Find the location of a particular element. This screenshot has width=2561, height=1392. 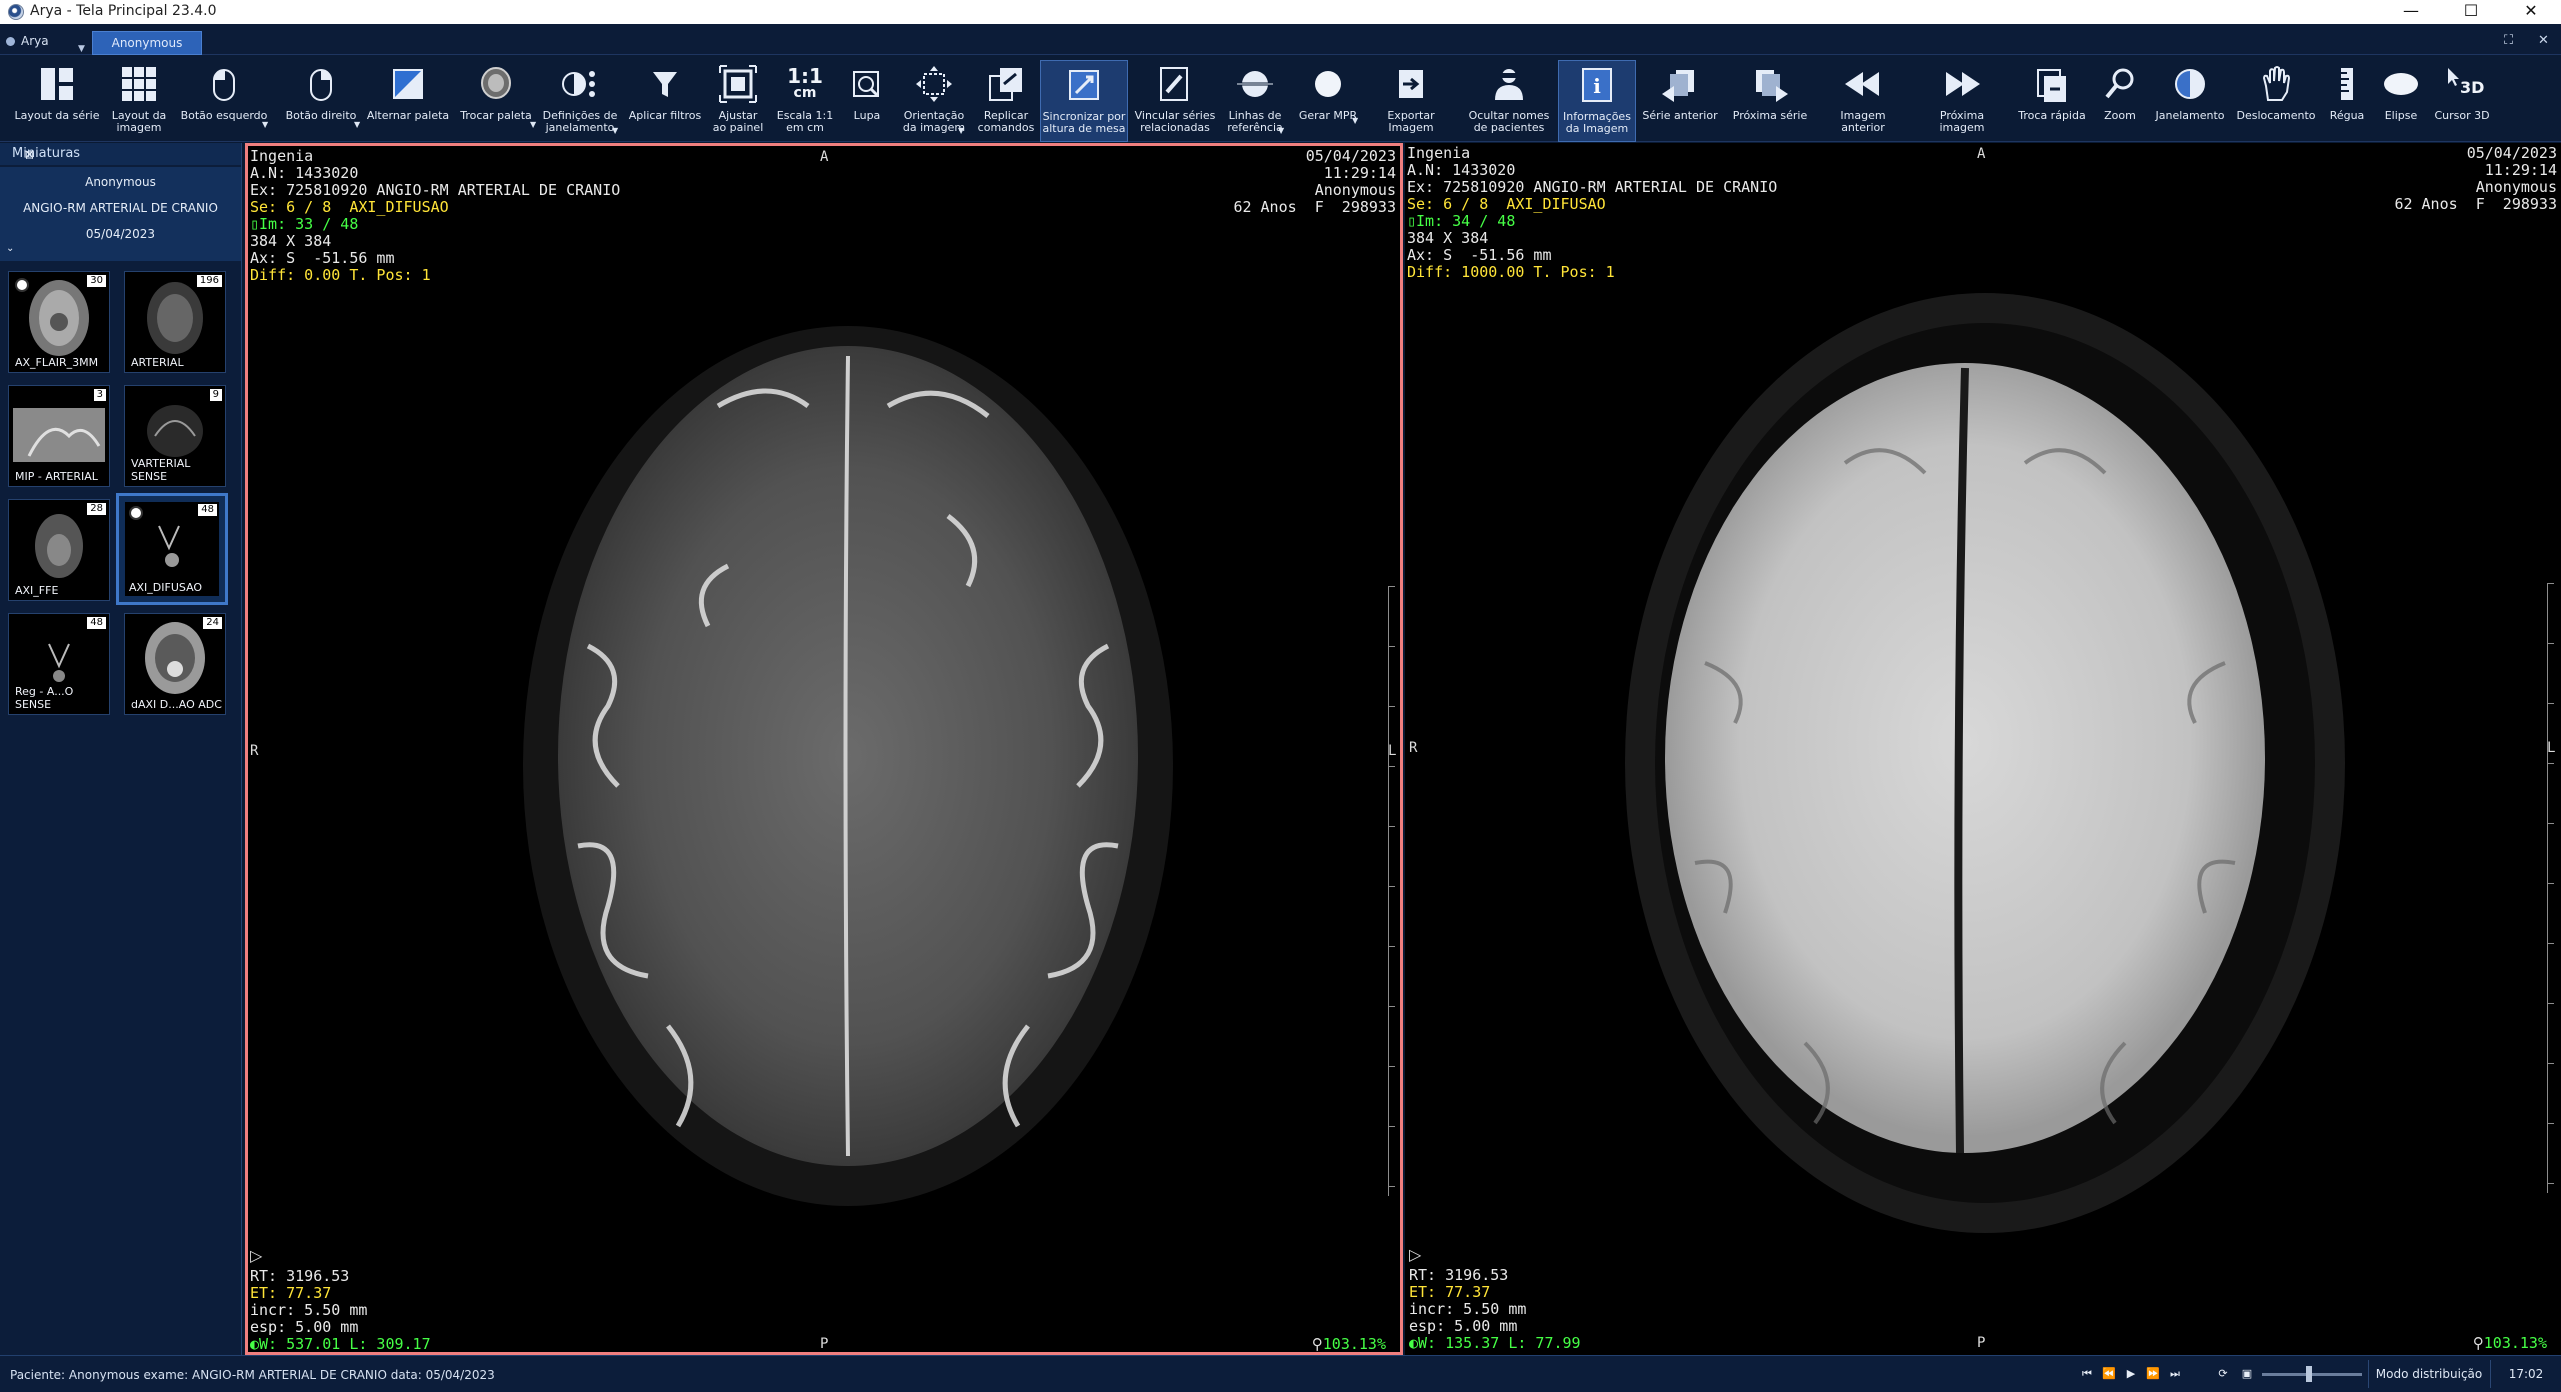

magnifier-button: Lupa is located at coordinates (867, 100).